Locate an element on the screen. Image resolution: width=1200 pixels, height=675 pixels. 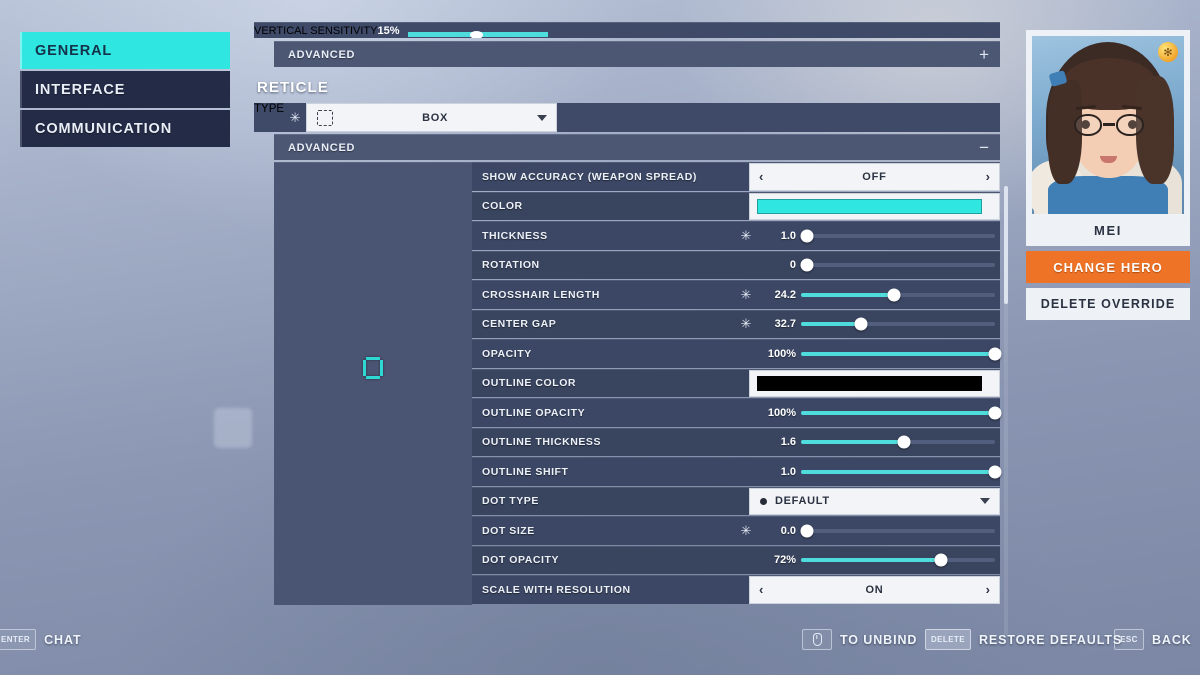
setting-value: 24.2 is located at coordinates (785, 294).